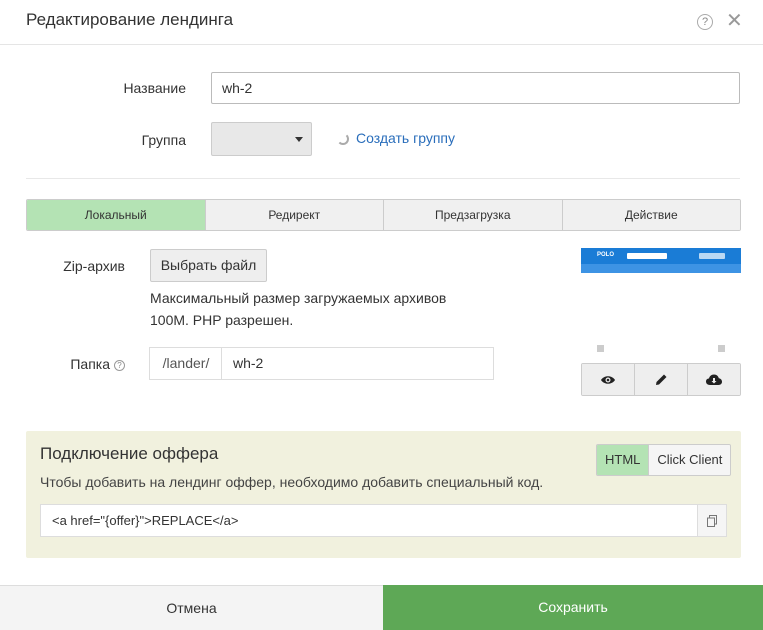 Image resolution: width=763 pixels, height=630 pixels. I want to click on create-group-link: Создать группу, so click(405, 138).